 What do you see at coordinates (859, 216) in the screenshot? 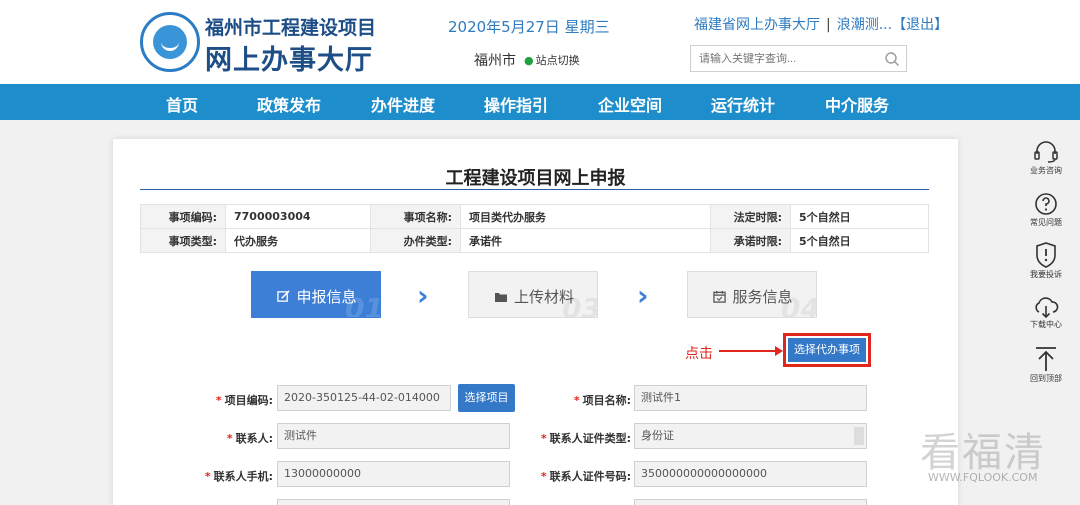
I see `deadline-value: 5个自然日` at bounding box center [859, 216].